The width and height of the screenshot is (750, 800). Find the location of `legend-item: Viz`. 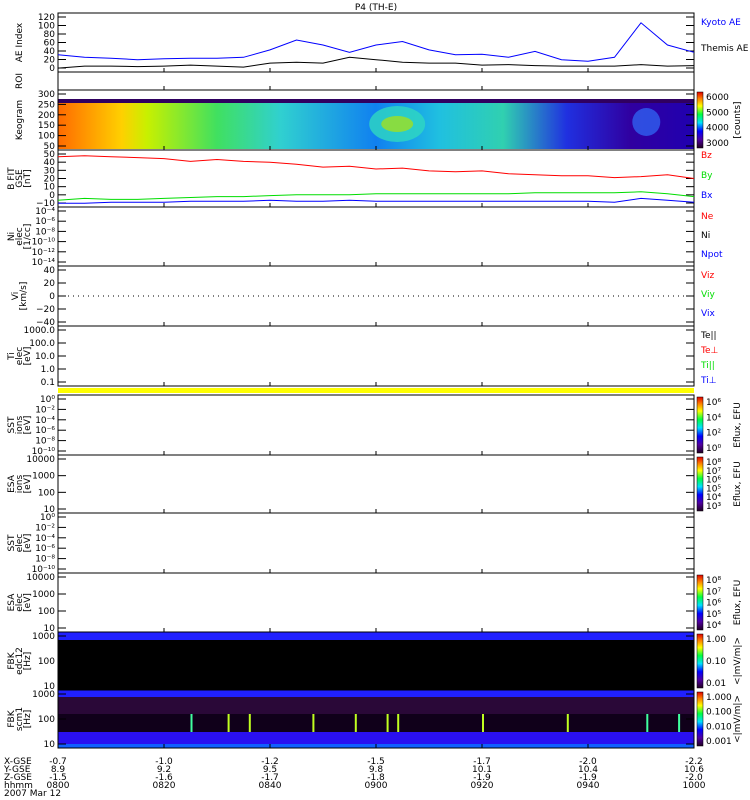

legend-item: Viz is located at coordinates (707, 276).